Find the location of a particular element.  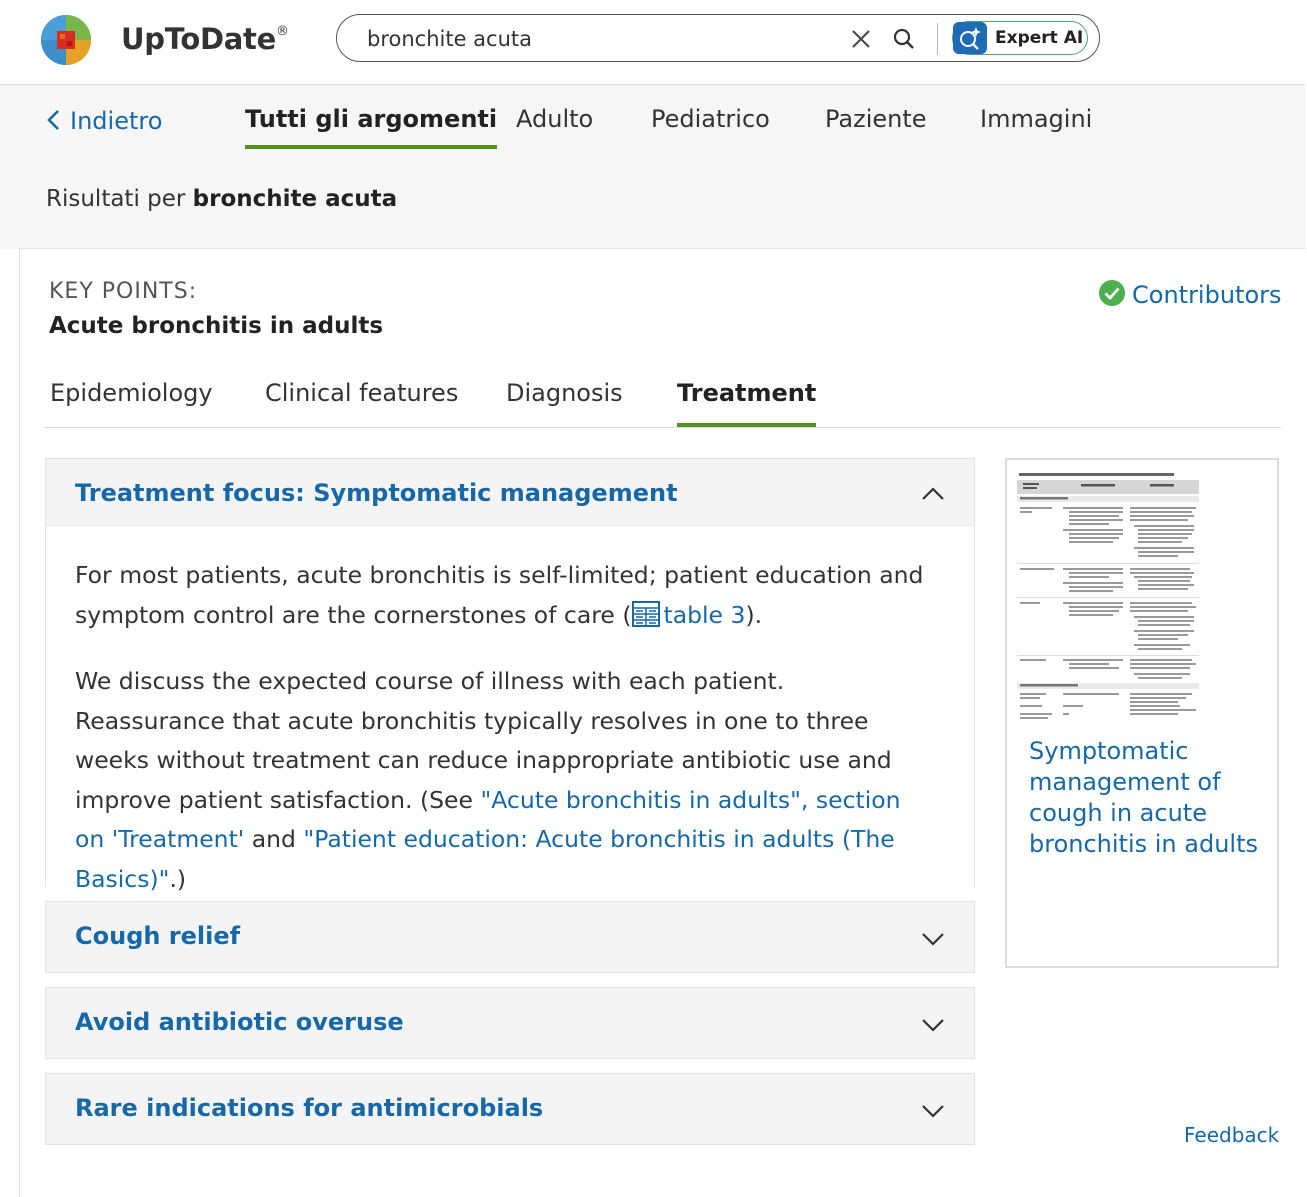

search-input is located at coordinates (602, 39).